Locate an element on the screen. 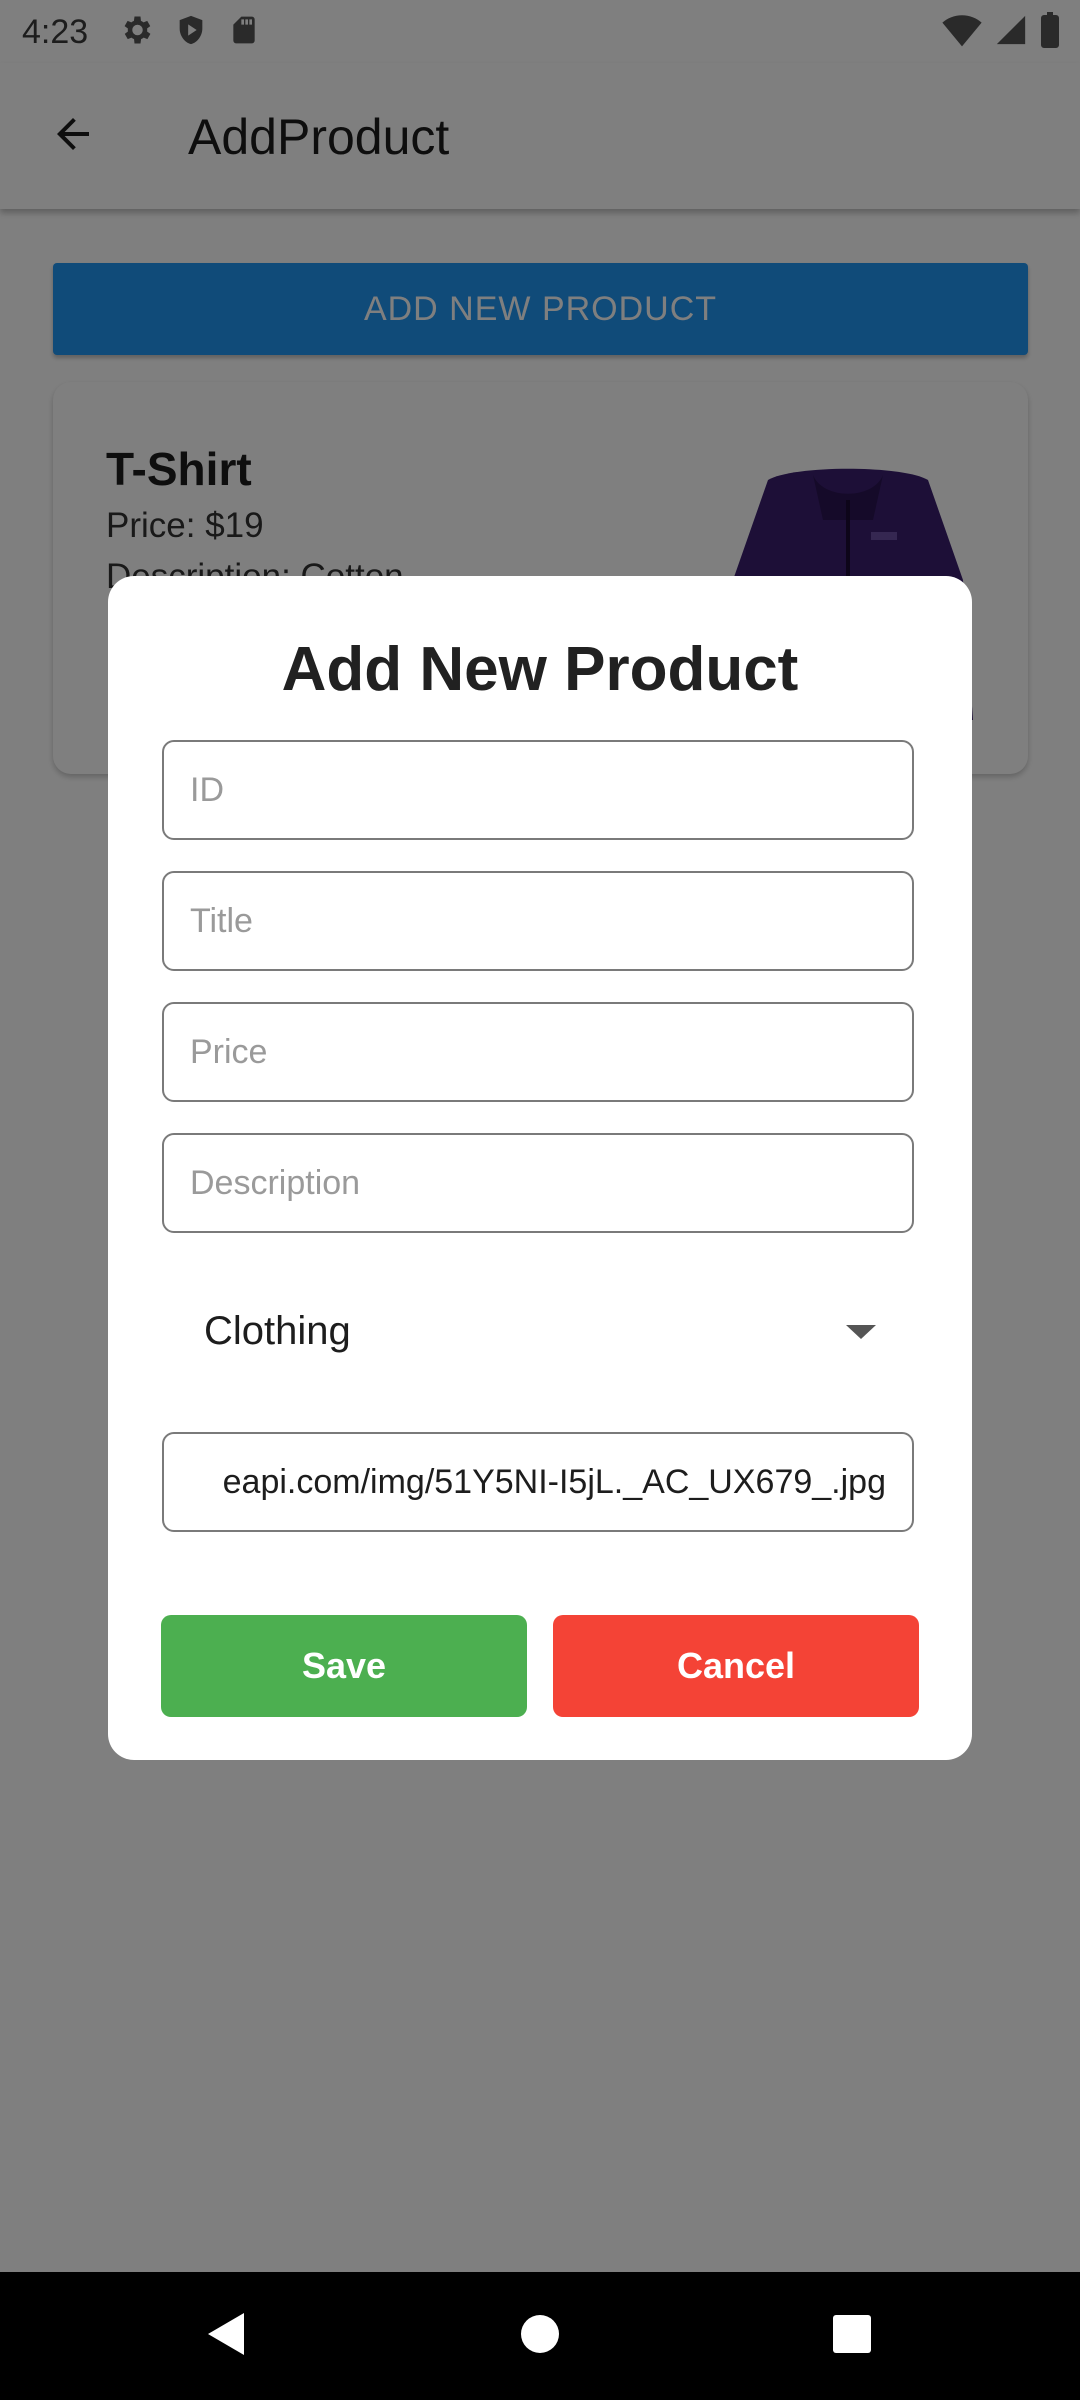  nav-home-icon is located at coordinates (540, 2336).